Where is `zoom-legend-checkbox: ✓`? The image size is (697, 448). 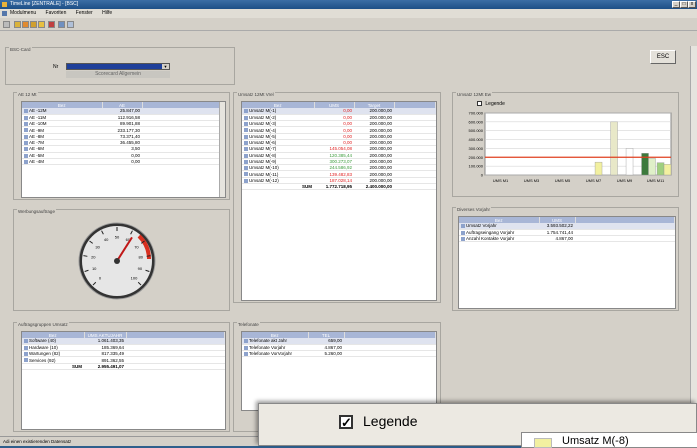 zoom-legend-checkbox: ✓ is located at coordinates (346, 422).